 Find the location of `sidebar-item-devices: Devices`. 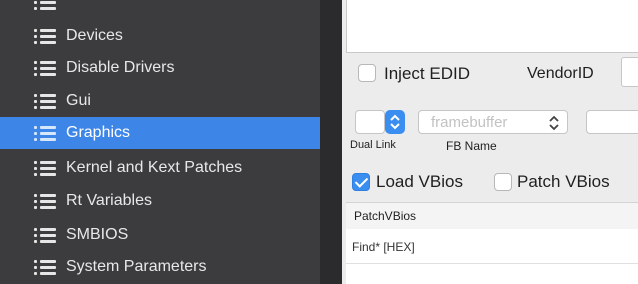

sidebar-item-devices: Devices is located at coordinates (160, 36).